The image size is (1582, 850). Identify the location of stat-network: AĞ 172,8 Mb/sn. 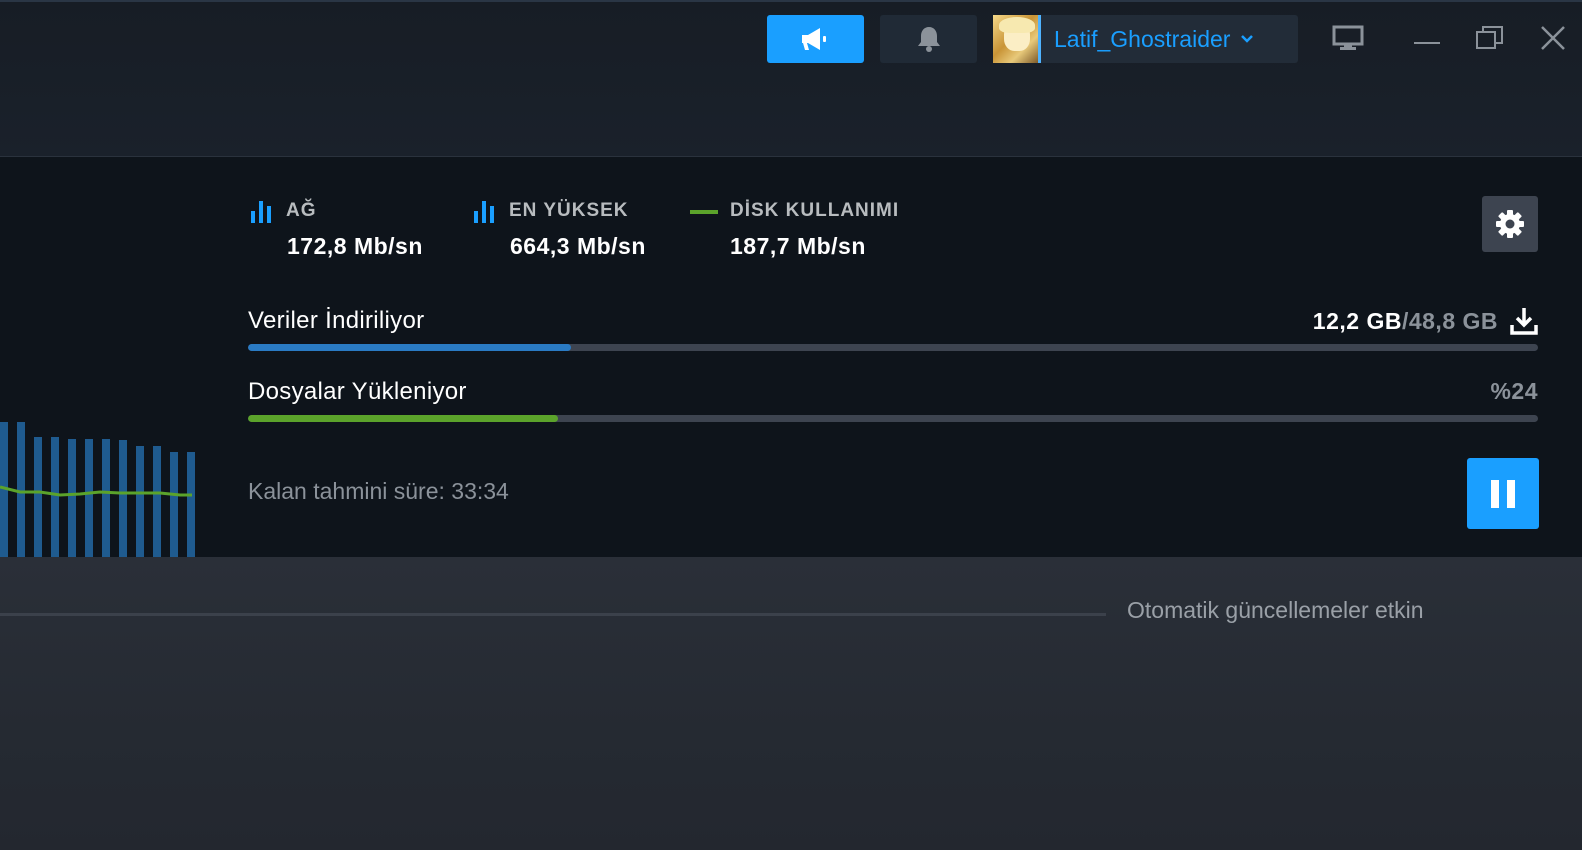
(336, 228).